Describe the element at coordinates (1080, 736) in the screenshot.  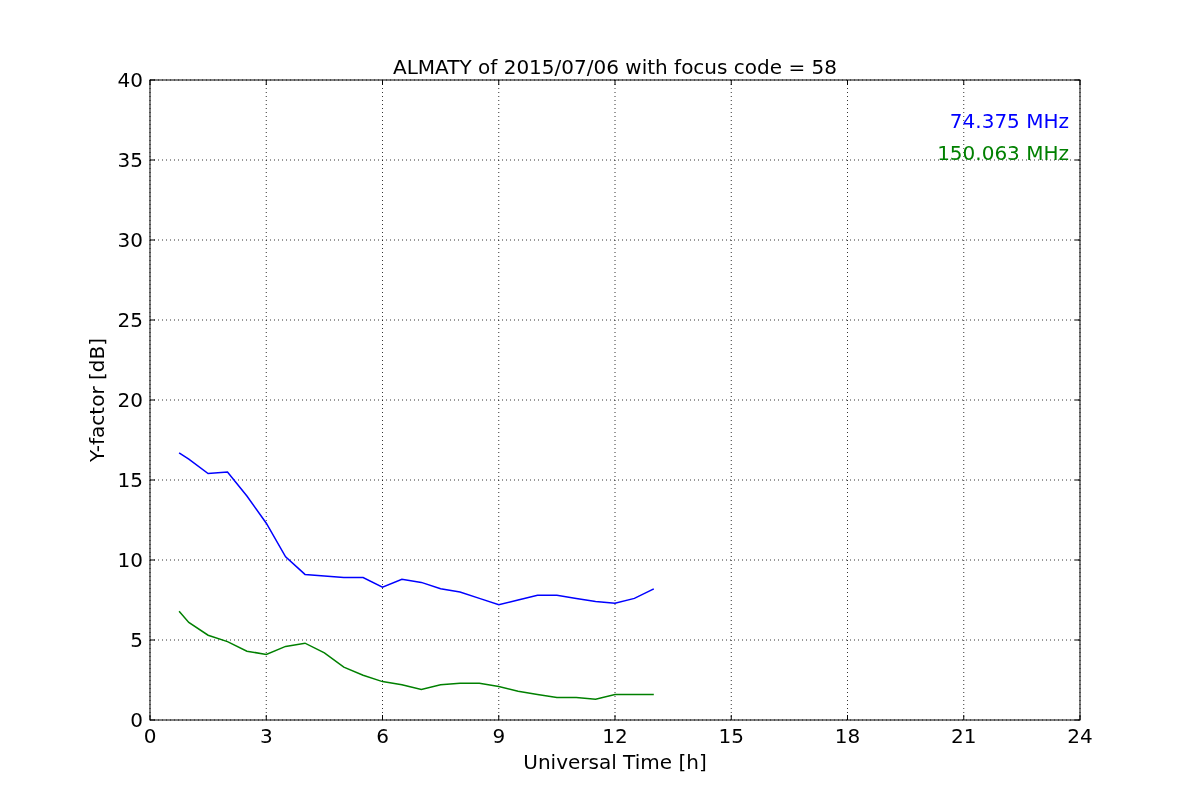
I see `x-tick-label: 24` at that location.